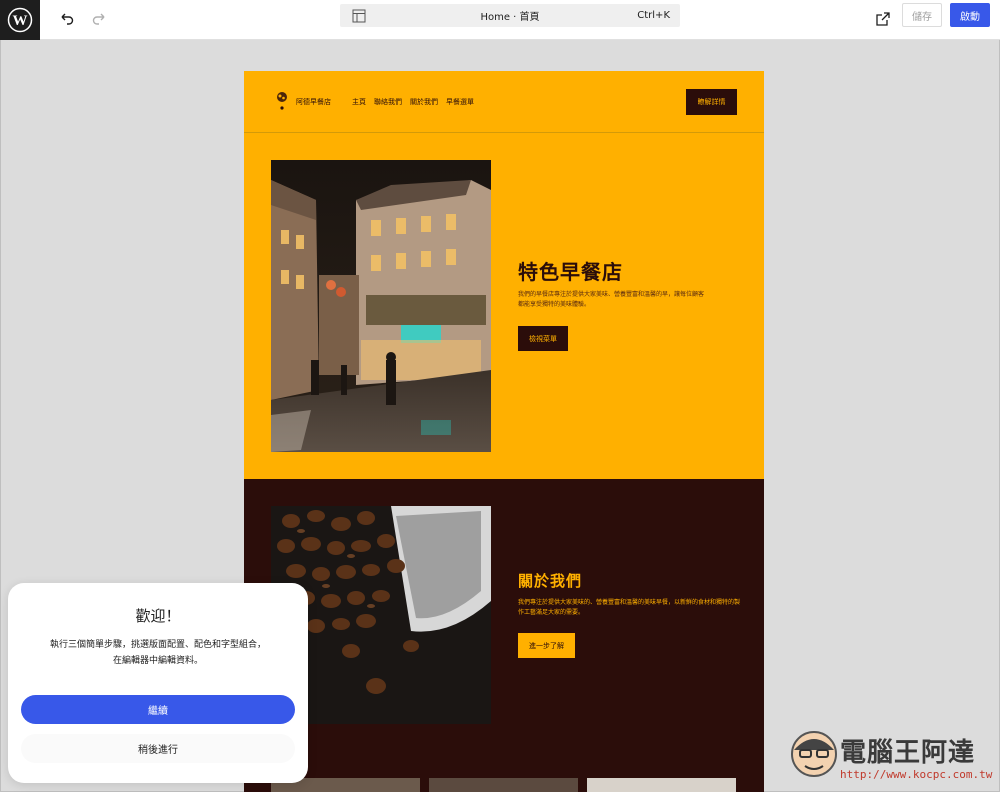  What do you see at coordinates (158, 748) in the screenshot?
I see `do-later-button: 稍後進行` at bounding box center [158, 748].